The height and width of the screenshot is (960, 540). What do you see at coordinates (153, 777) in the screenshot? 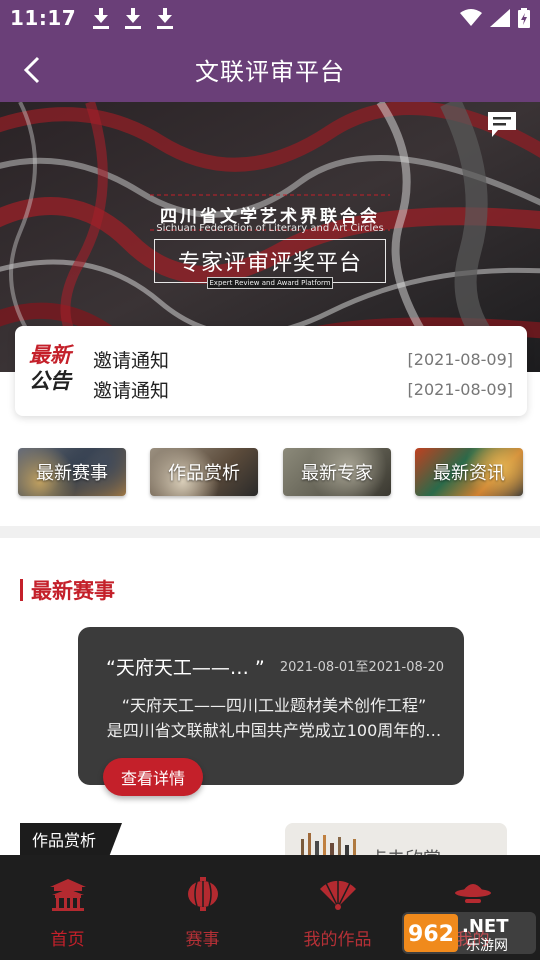
I see `view-details-button: 查看详情` at bounding box center [153, 777].